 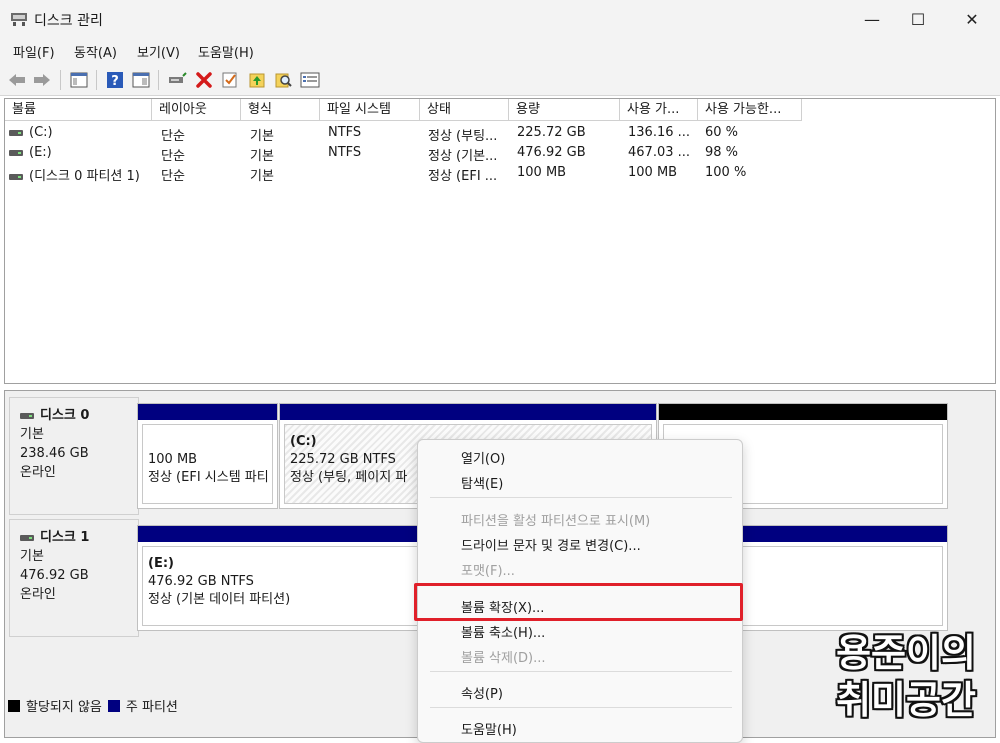 What do you see at coordinates (14, 705) in the screenshot?
I see `unallocated-swatch` at bounding box center [14, 705].